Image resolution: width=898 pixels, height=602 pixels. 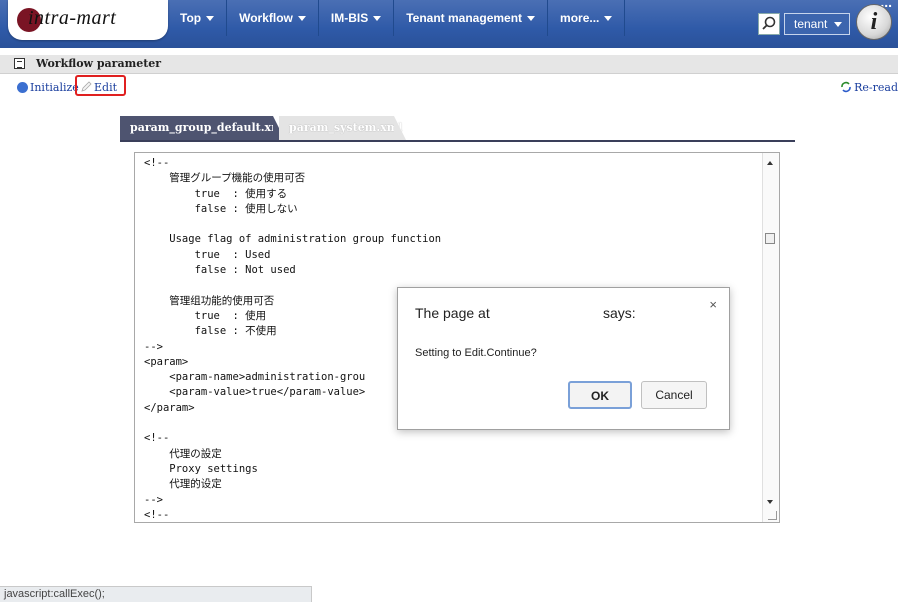 I want to click on search-icon, so click(x=769, y=23).